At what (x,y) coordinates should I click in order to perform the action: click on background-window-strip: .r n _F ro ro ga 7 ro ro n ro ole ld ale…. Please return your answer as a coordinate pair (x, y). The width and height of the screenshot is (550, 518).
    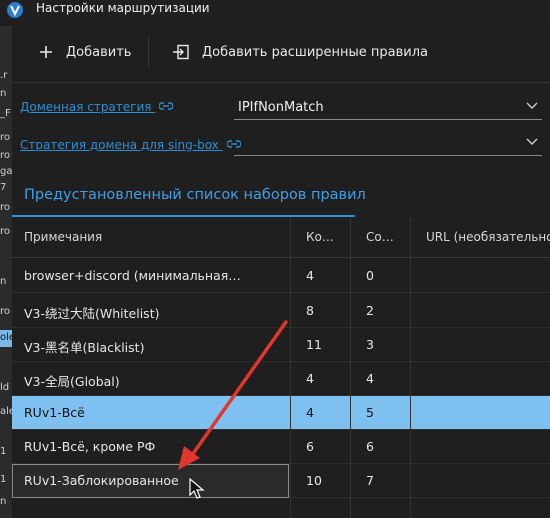
    Looking at the image, I should click on (6, 272).